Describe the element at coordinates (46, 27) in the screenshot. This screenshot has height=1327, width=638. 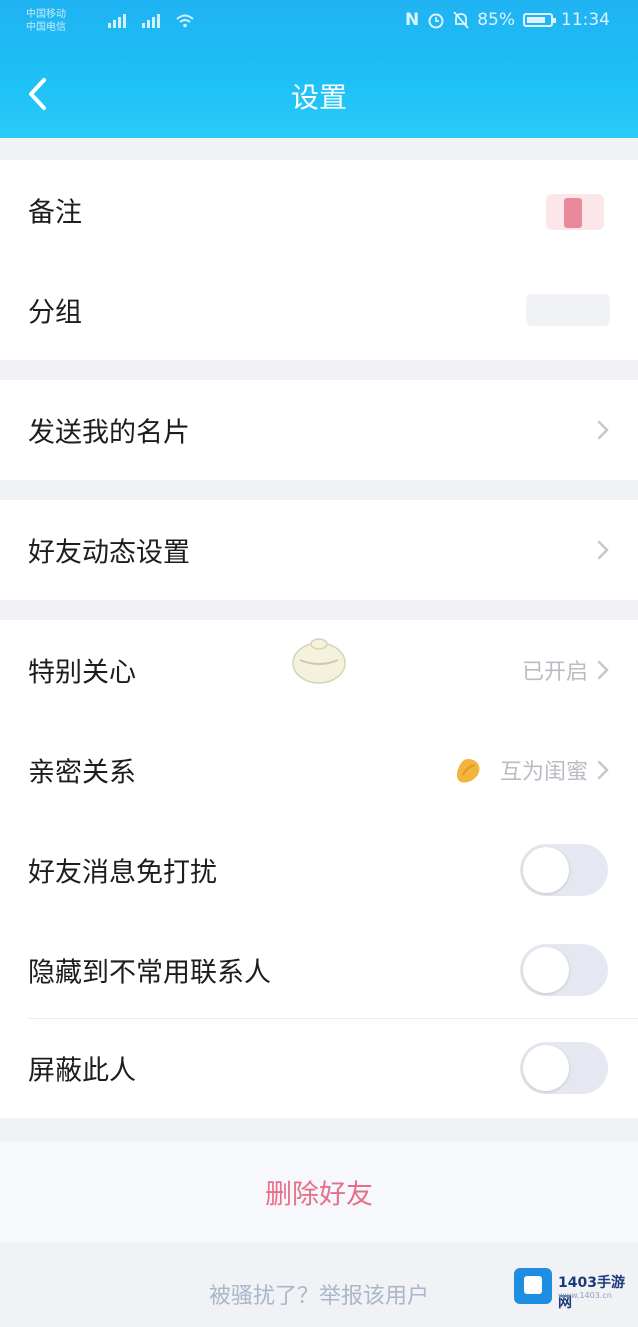
I see `carrier-2: 中国电信` at that location.